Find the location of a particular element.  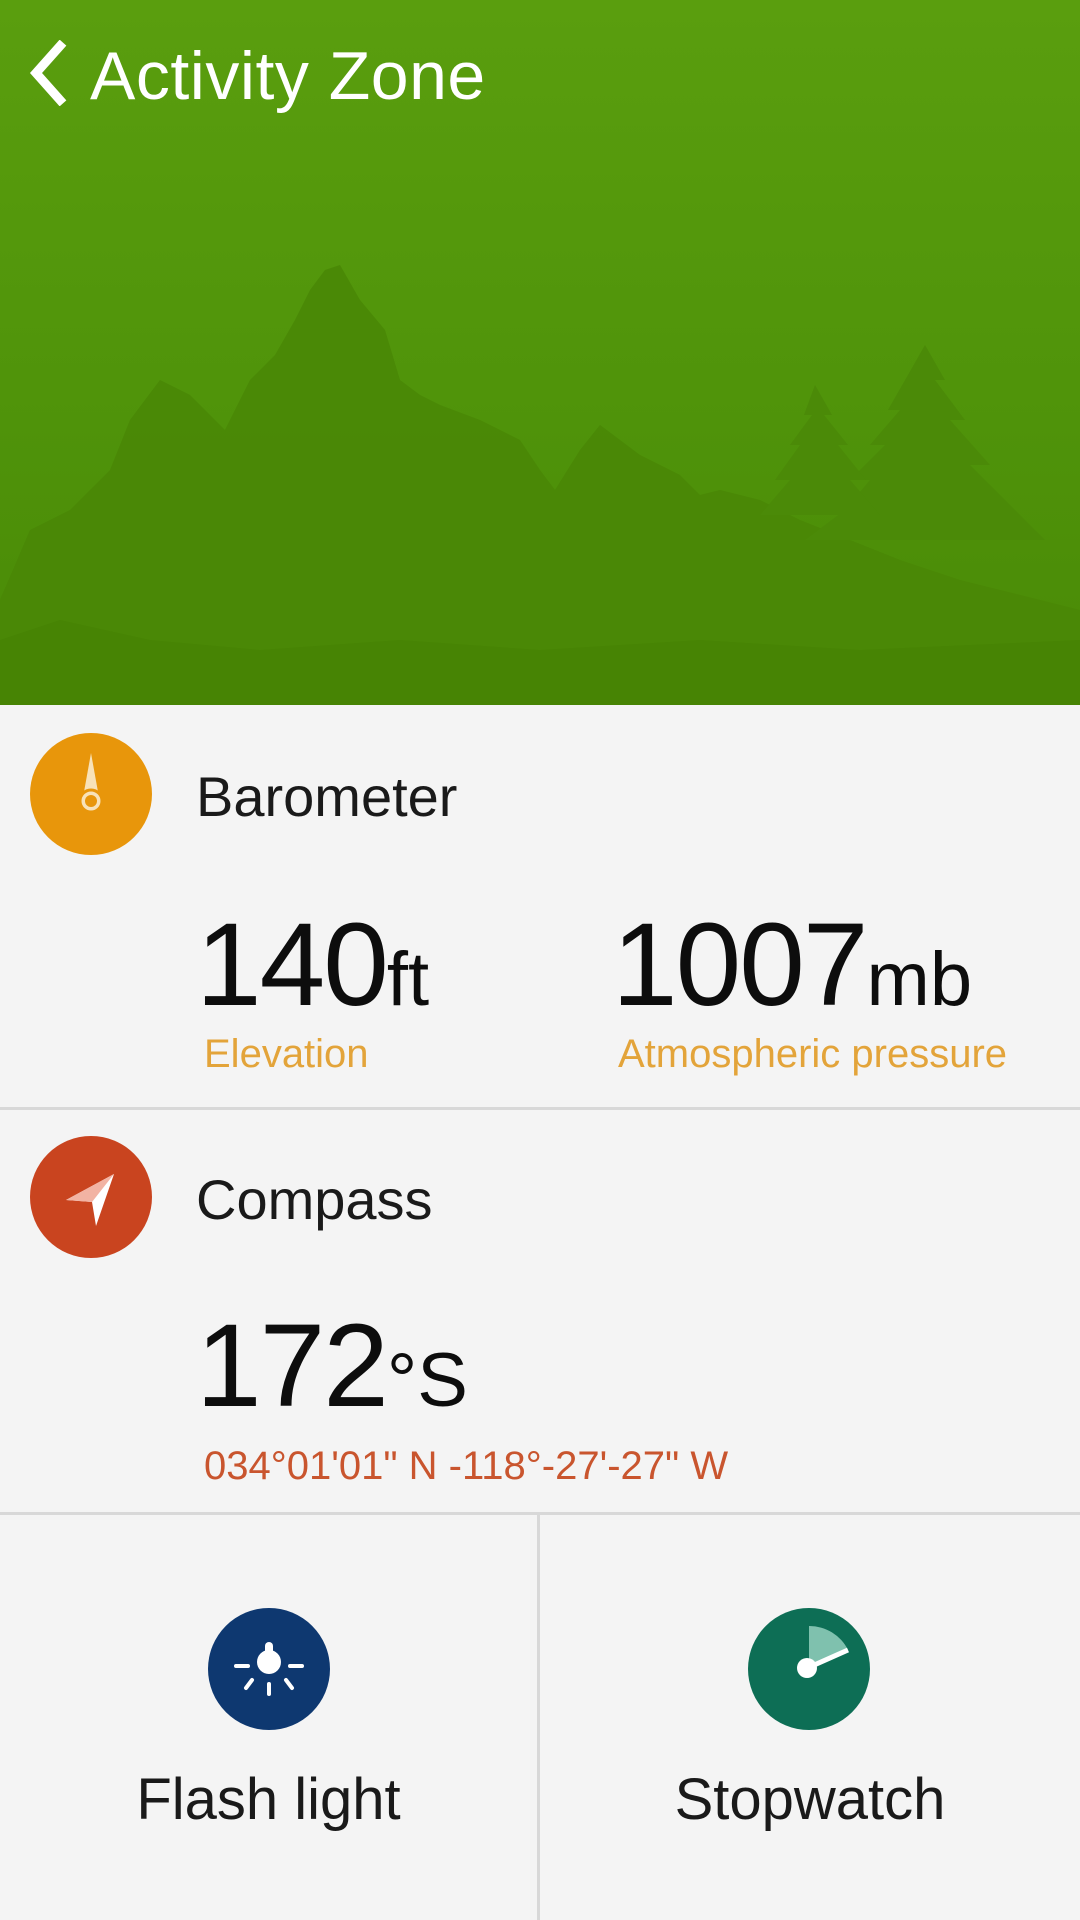

elevation-unit: ft is located at coordinates (408, 979).